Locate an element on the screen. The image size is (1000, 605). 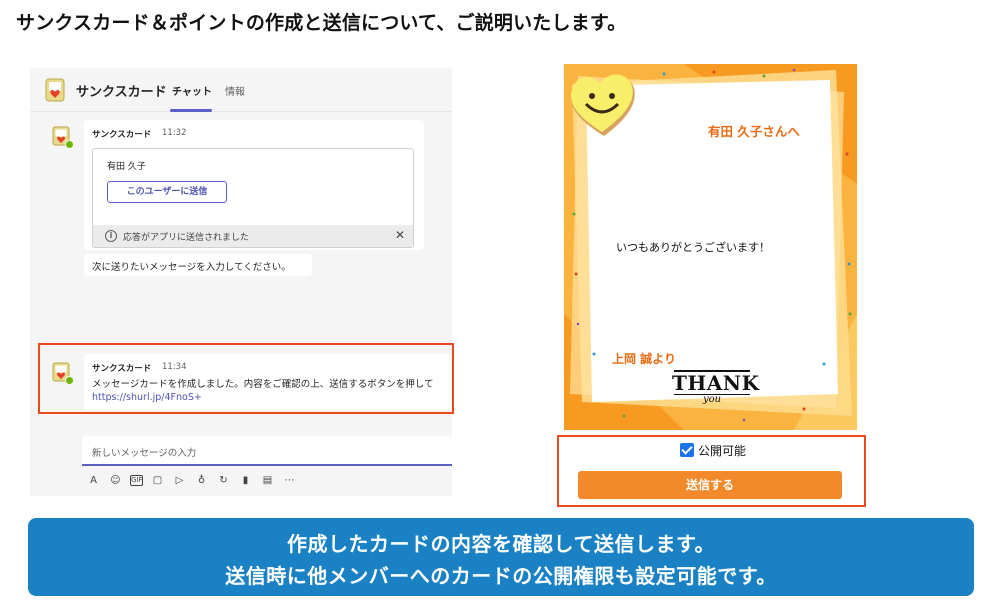
thanks-card-app-icon is located at coordinates (55, 90).